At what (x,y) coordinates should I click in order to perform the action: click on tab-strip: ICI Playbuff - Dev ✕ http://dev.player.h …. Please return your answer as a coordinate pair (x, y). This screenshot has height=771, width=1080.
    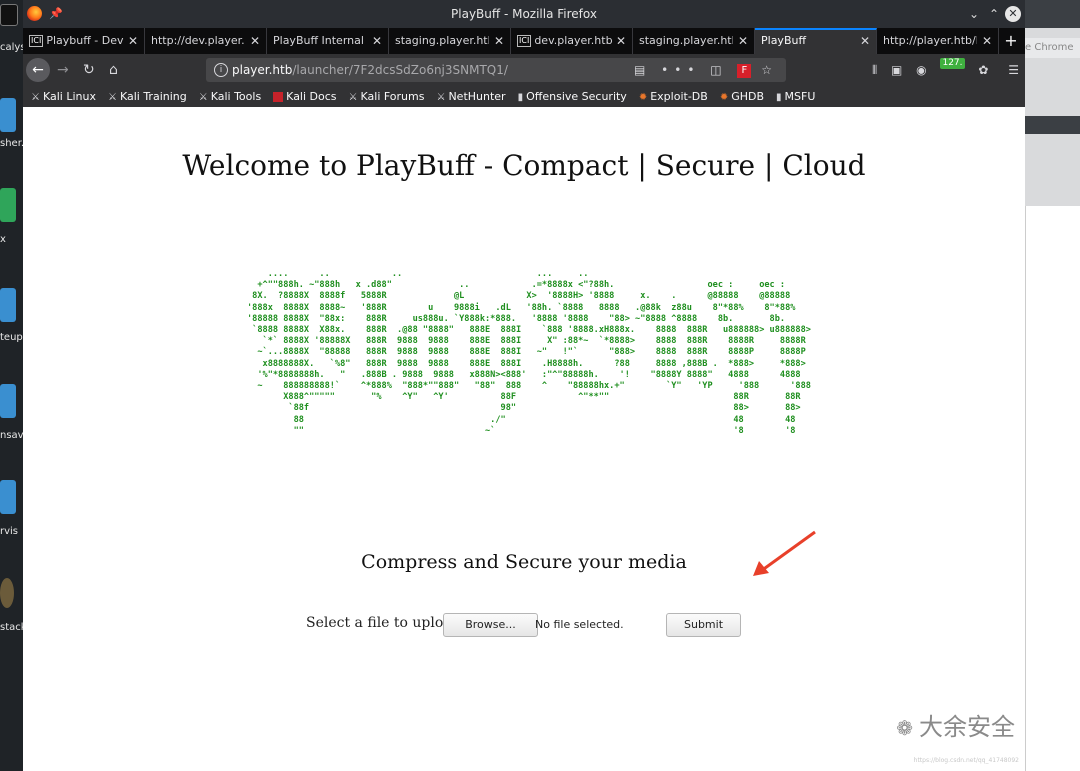
    Looking at the image, I should click on (524, 41).